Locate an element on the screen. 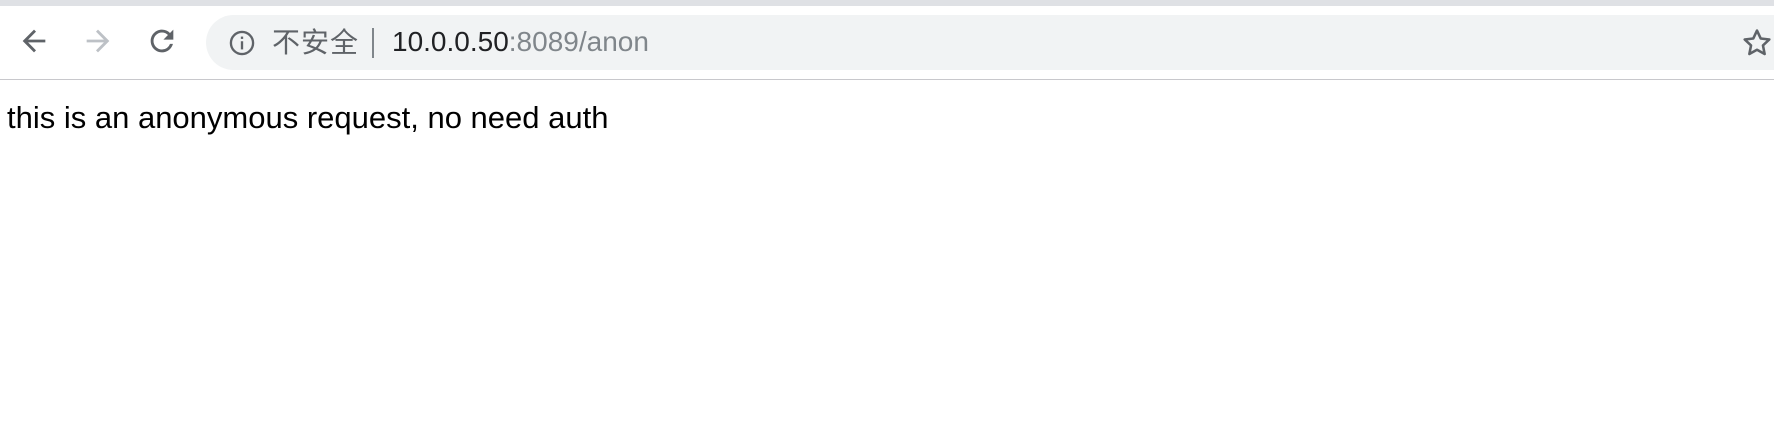 This screenshot has height=436, width=1774. arrow-right-icon is located at coordinates (98, 41).